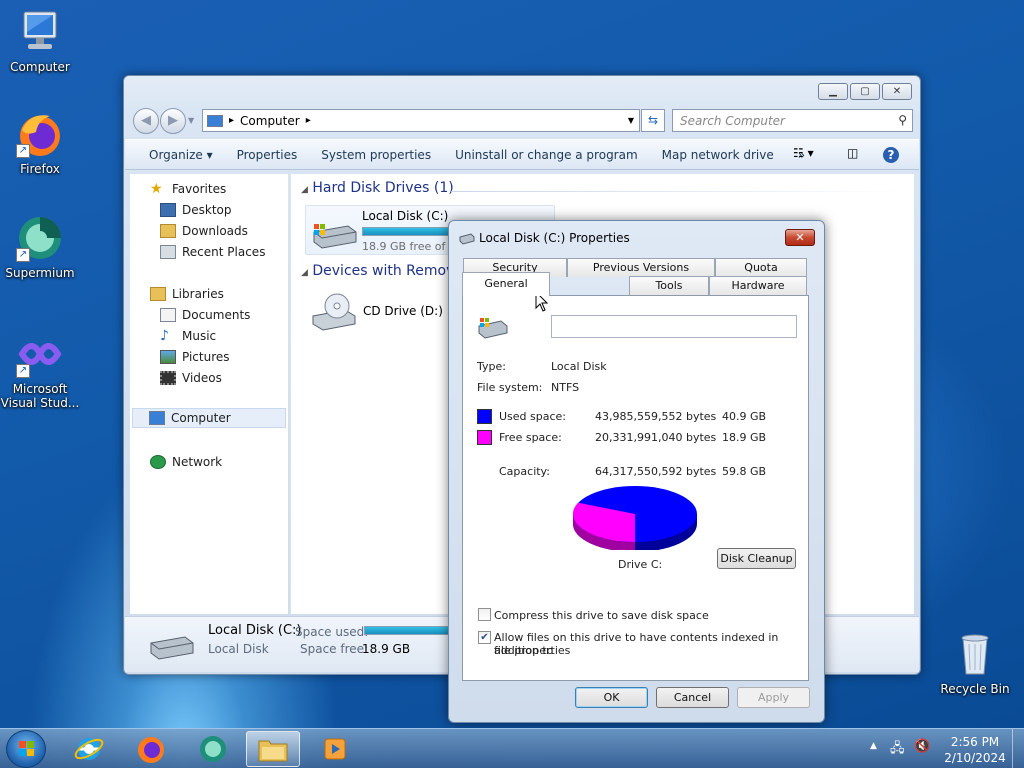 This screenshot has width=1024, height=768. I want to click on free-space-label: Free space:, so click(530, 437).